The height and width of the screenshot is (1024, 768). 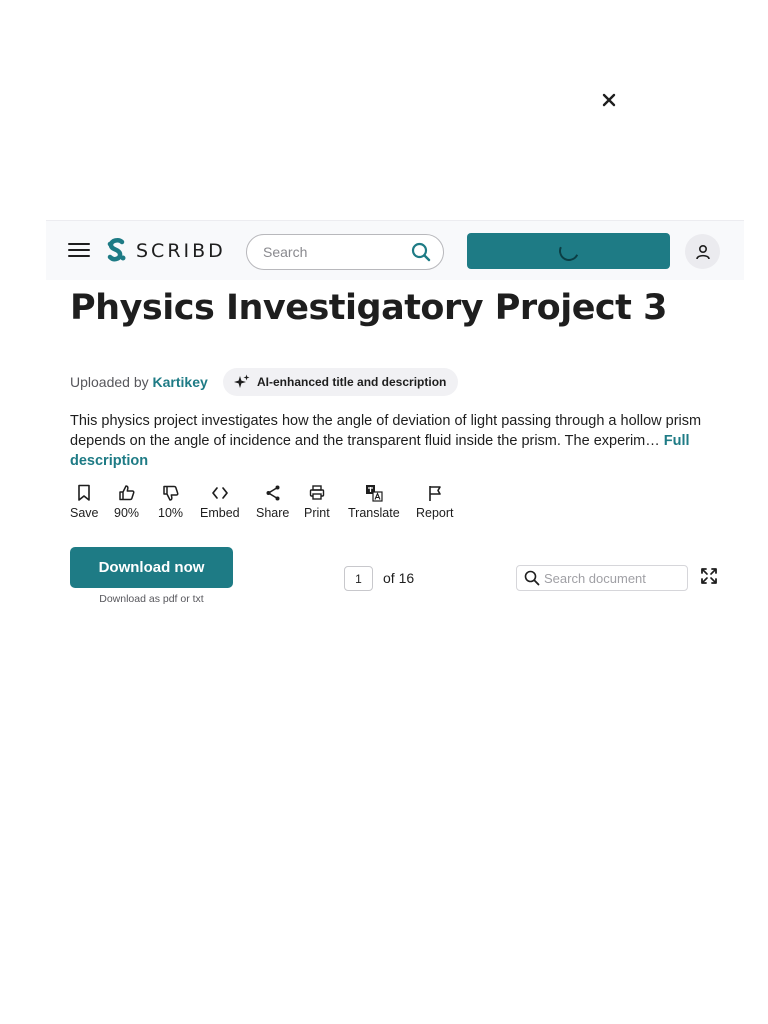 I want to click on like-button: 90%, so click(x=126, y=502).